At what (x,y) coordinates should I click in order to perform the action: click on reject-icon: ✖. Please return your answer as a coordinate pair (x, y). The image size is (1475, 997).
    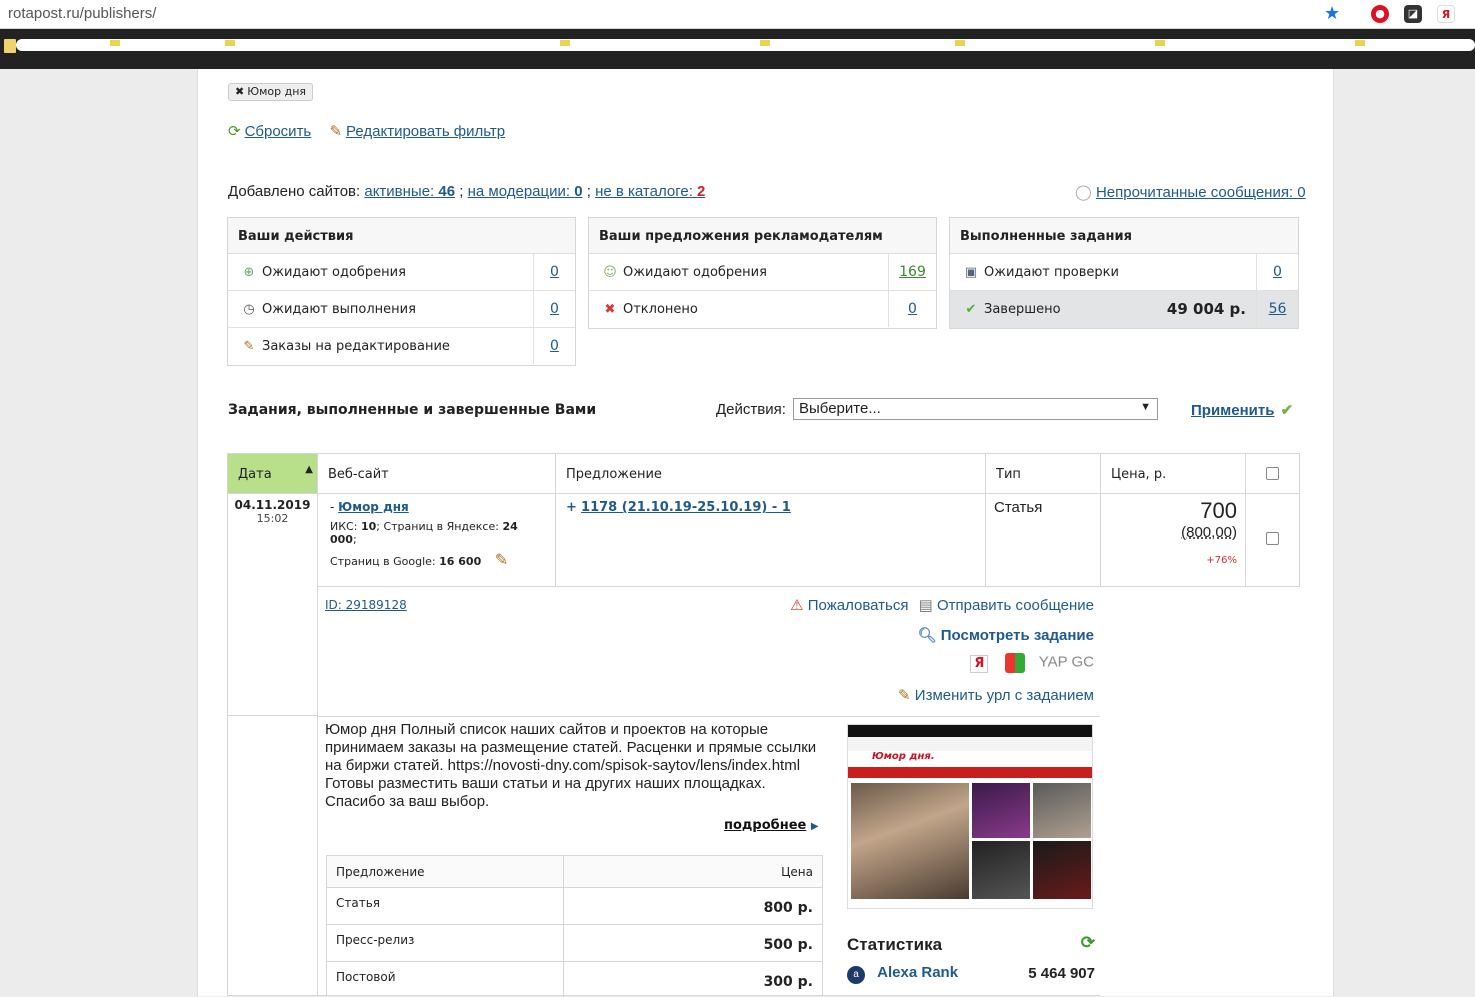
    Looking at the image, I should click on (610, 309).